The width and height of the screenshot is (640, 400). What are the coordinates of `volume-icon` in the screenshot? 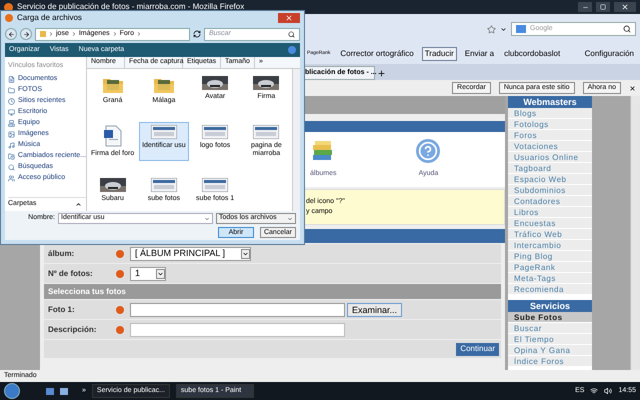 It's located at (608, 391).